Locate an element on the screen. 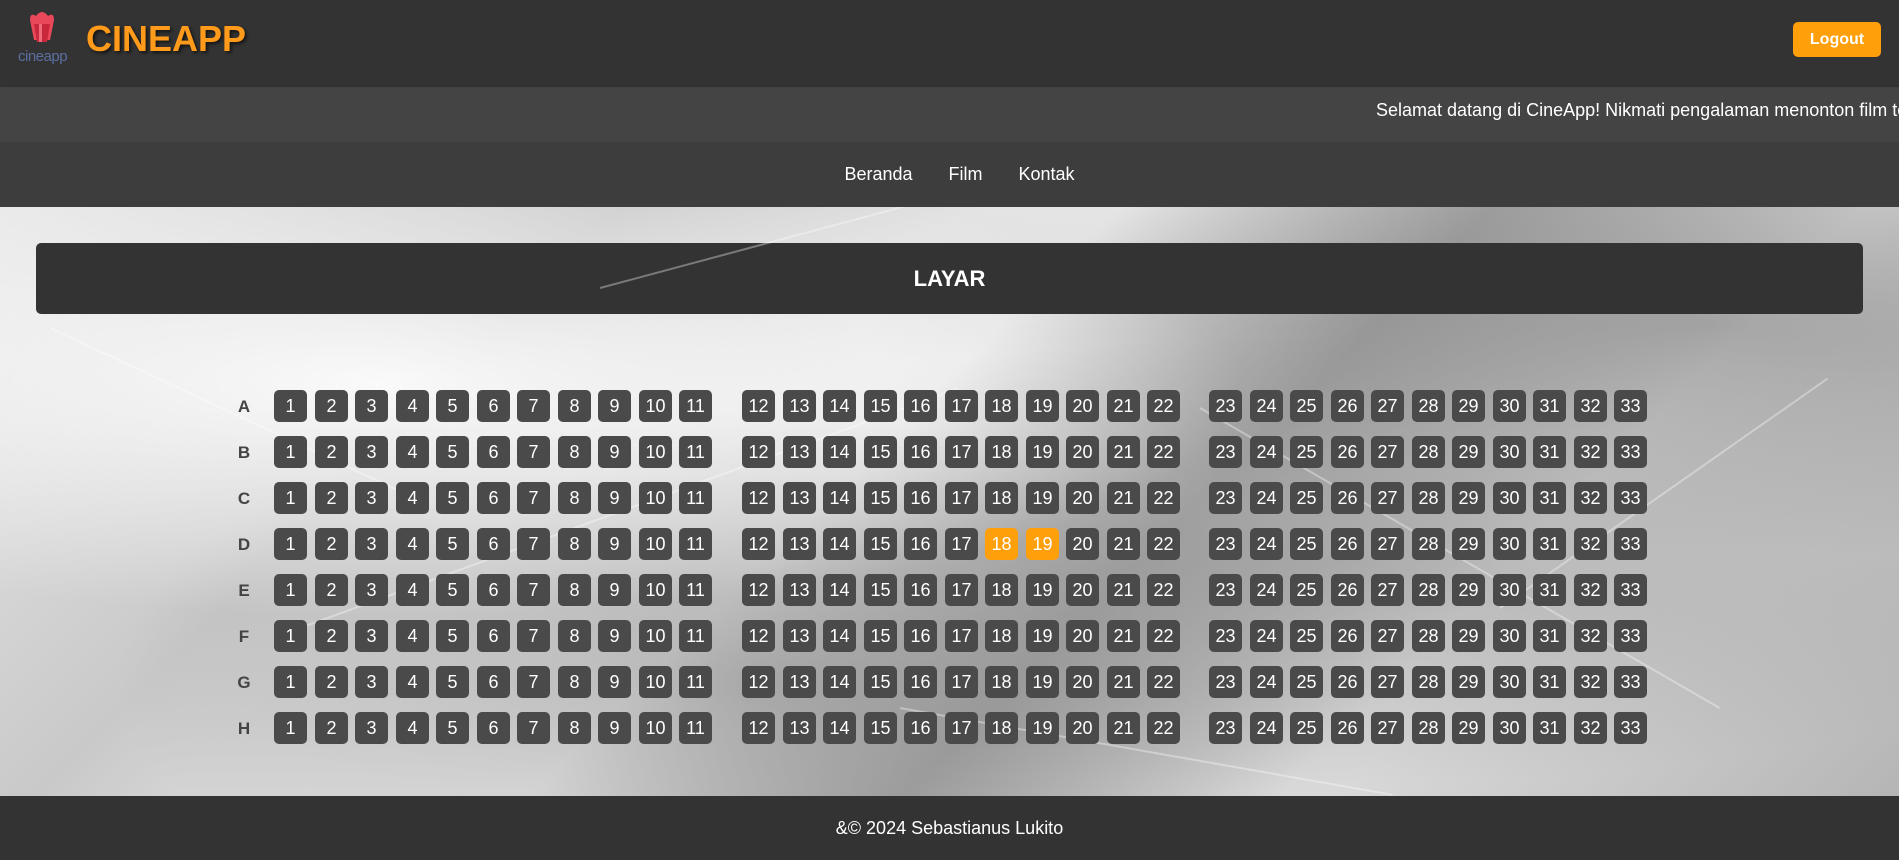 Image resolution: width=1899 pixels, height=860 pixels. seat-h8: 8 is located at coordinates (574, 728).